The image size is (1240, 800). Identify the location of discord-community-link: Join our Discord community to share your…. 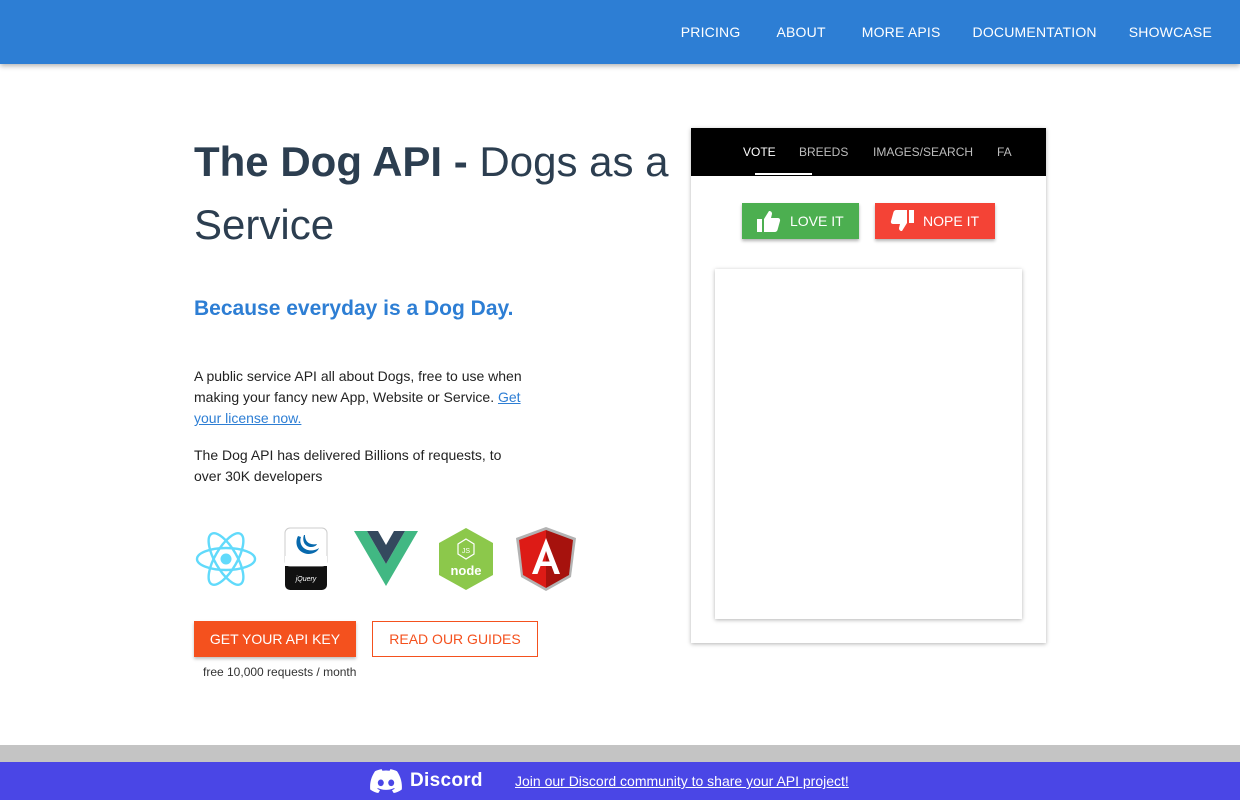
(682, 781).